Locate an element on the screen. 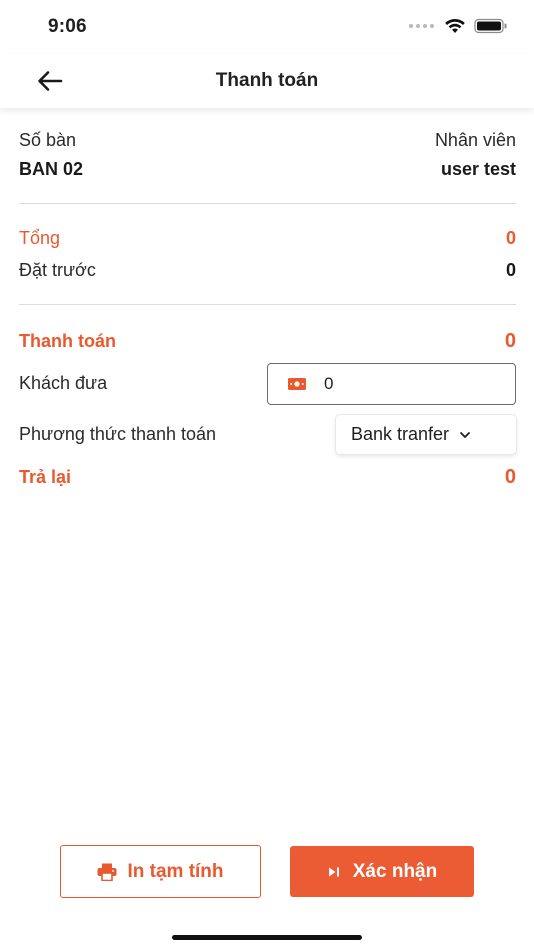 This screenshot has width=534, height=950. payment-value: 0 is located at coordinates (510, 341).